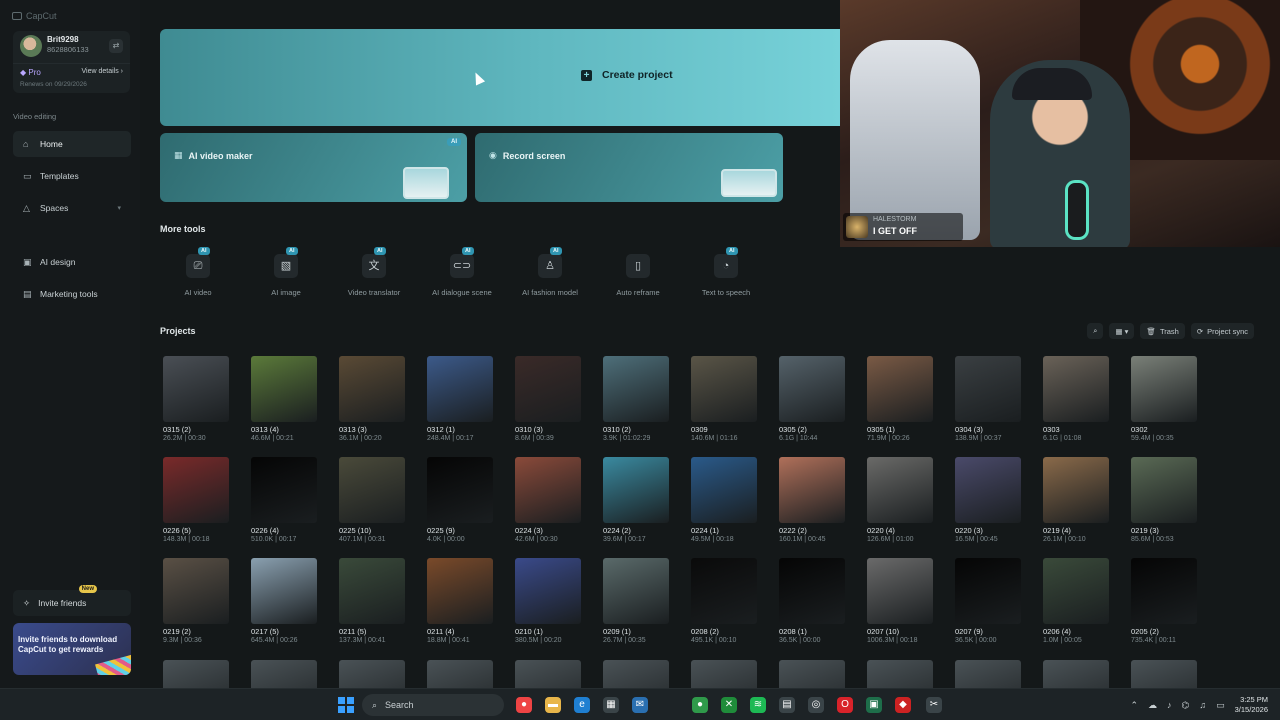 This screenshot has height=720, width=1280. I want to click on xbox-icon: ✕, so click(729, 705).